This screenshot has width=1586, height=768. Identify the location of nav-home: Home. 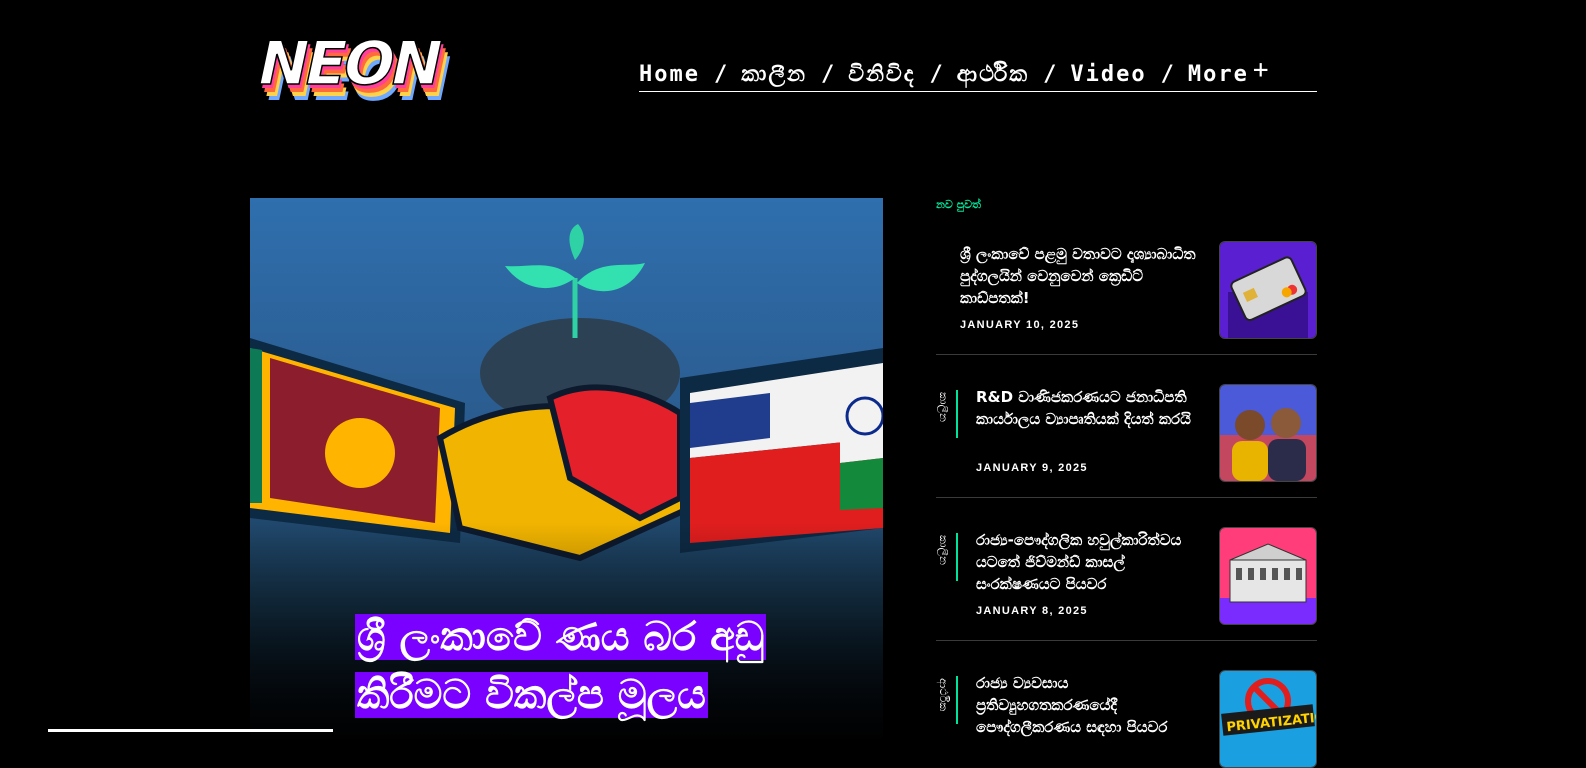
(669, 74).